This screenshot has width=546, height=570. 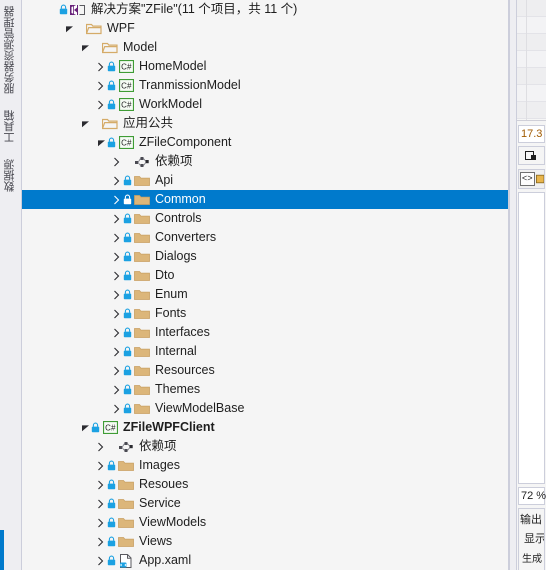 What do you see at coordinates (265, 85) in the screenshot?
I see `tree-row: C# TranmissionModel` at bounding box center [265, 85].